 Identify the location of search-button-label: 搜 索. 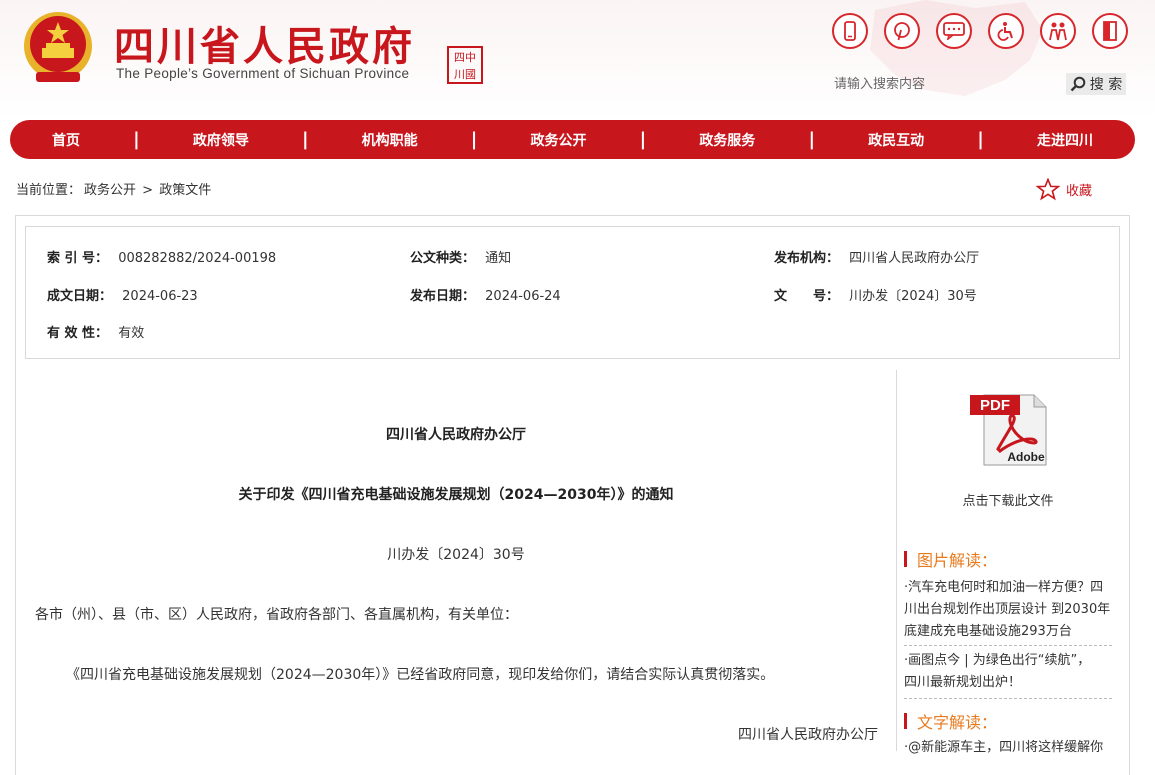
(1106, 85).